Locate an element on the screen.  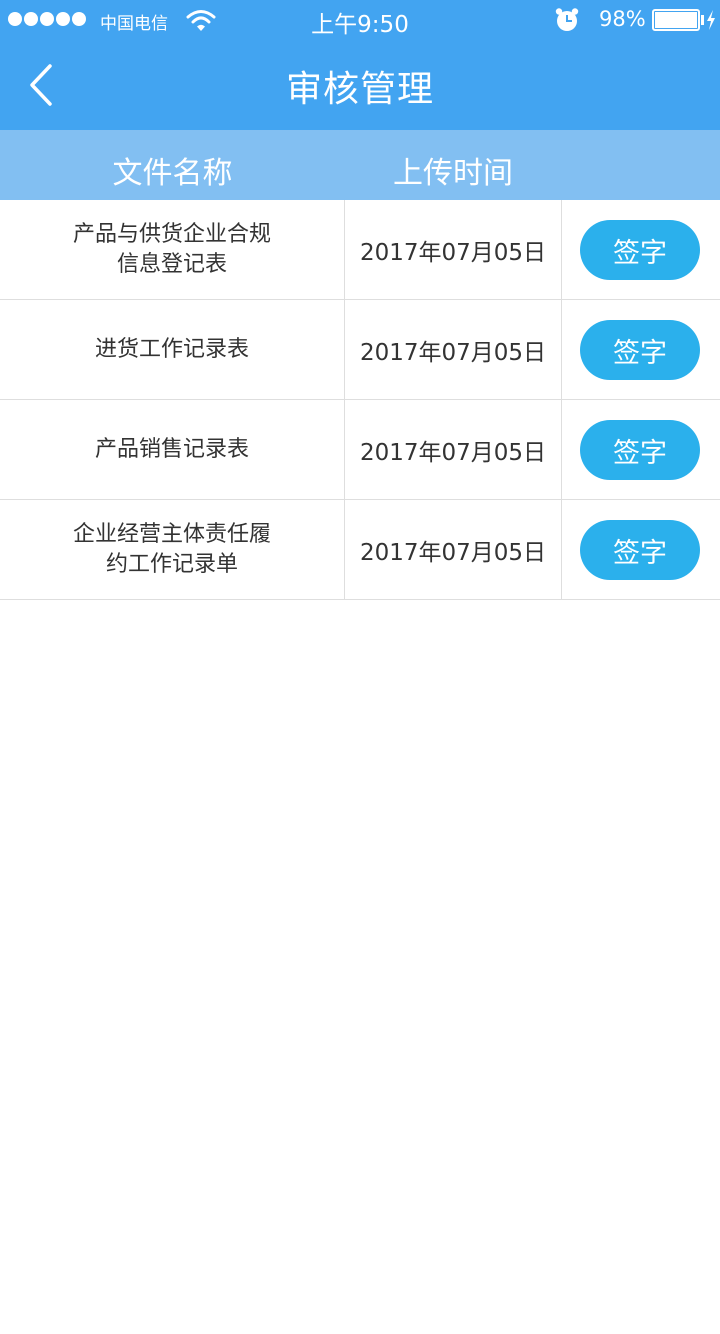
header-file-name: 文件名称 is located at coordinates (172, 173).